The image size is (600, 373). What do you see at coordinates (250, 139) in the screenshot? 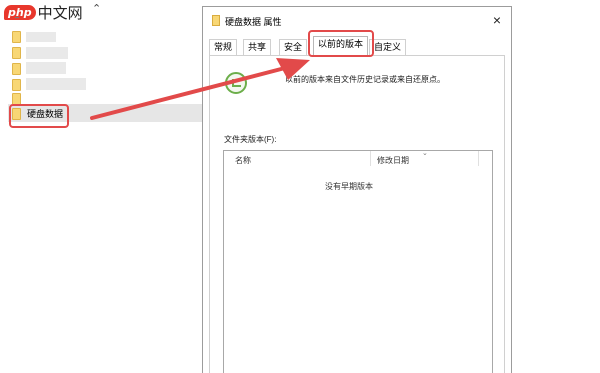
I see `folder-versions-label: 文件夹版本(F):` at bounding box center [250, 139].